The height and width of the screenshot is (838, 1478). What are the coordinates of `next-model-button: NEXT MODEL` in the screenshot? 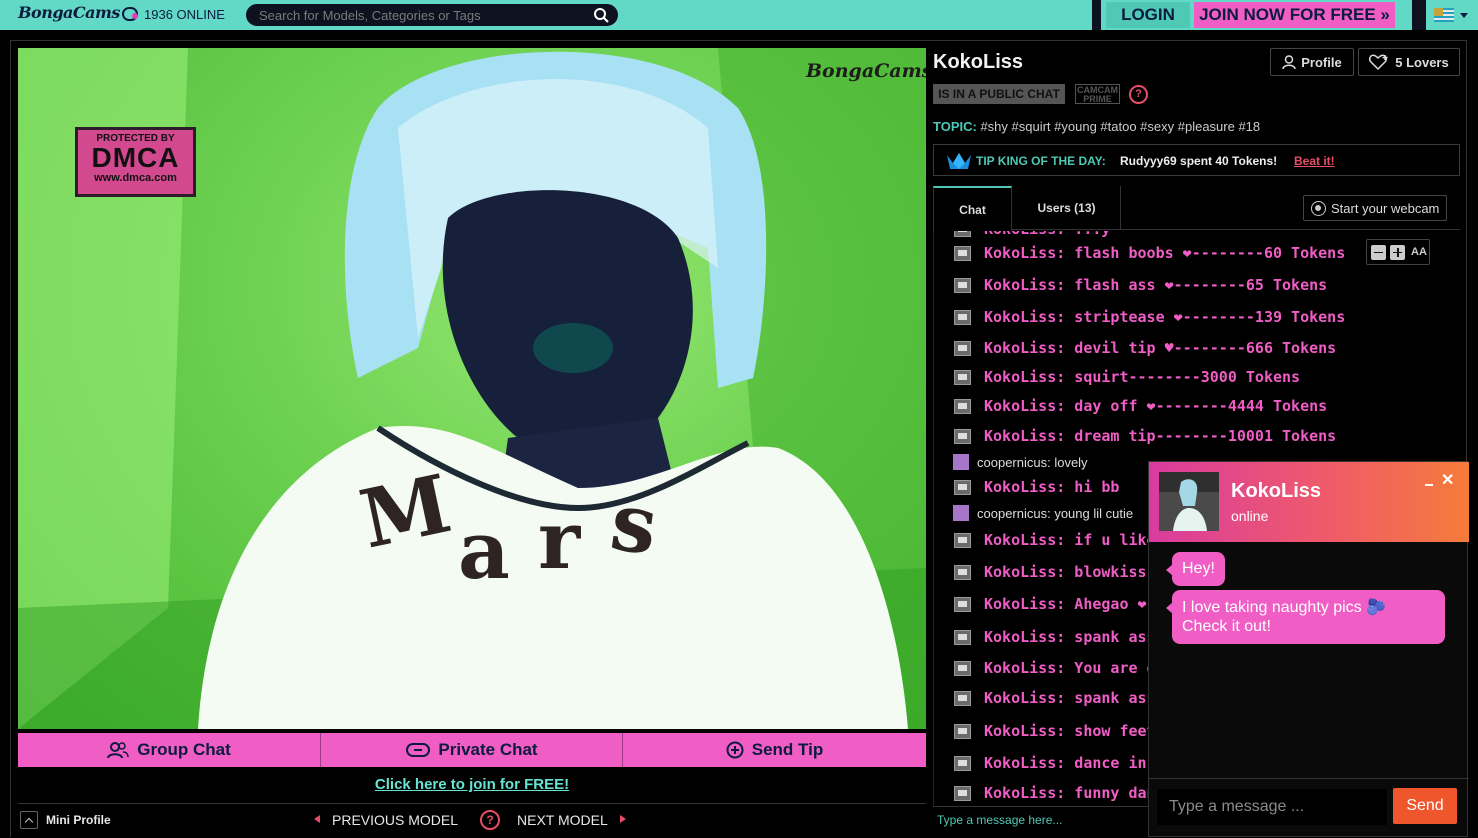 It's located at (571, 820).